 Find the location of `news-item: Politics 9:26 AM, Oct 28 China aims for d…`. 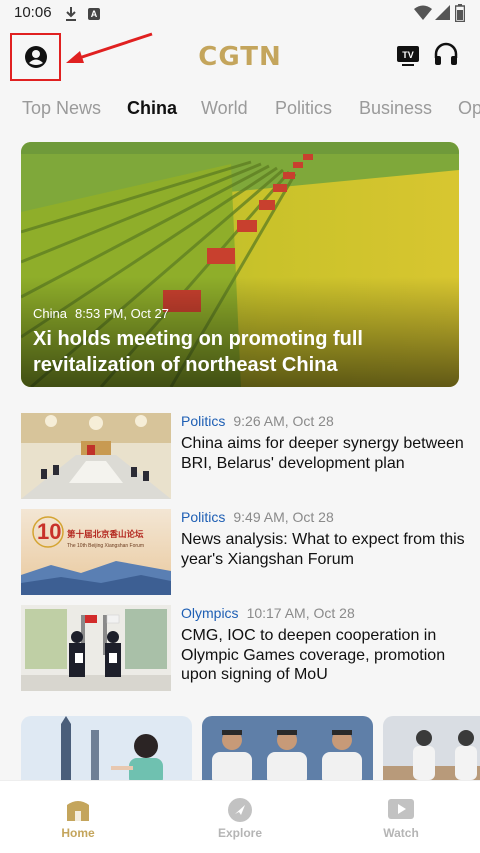

news-item: Politics 9:26 AM, Oct 28 China aims for d… is located at coordinates (242, 457).